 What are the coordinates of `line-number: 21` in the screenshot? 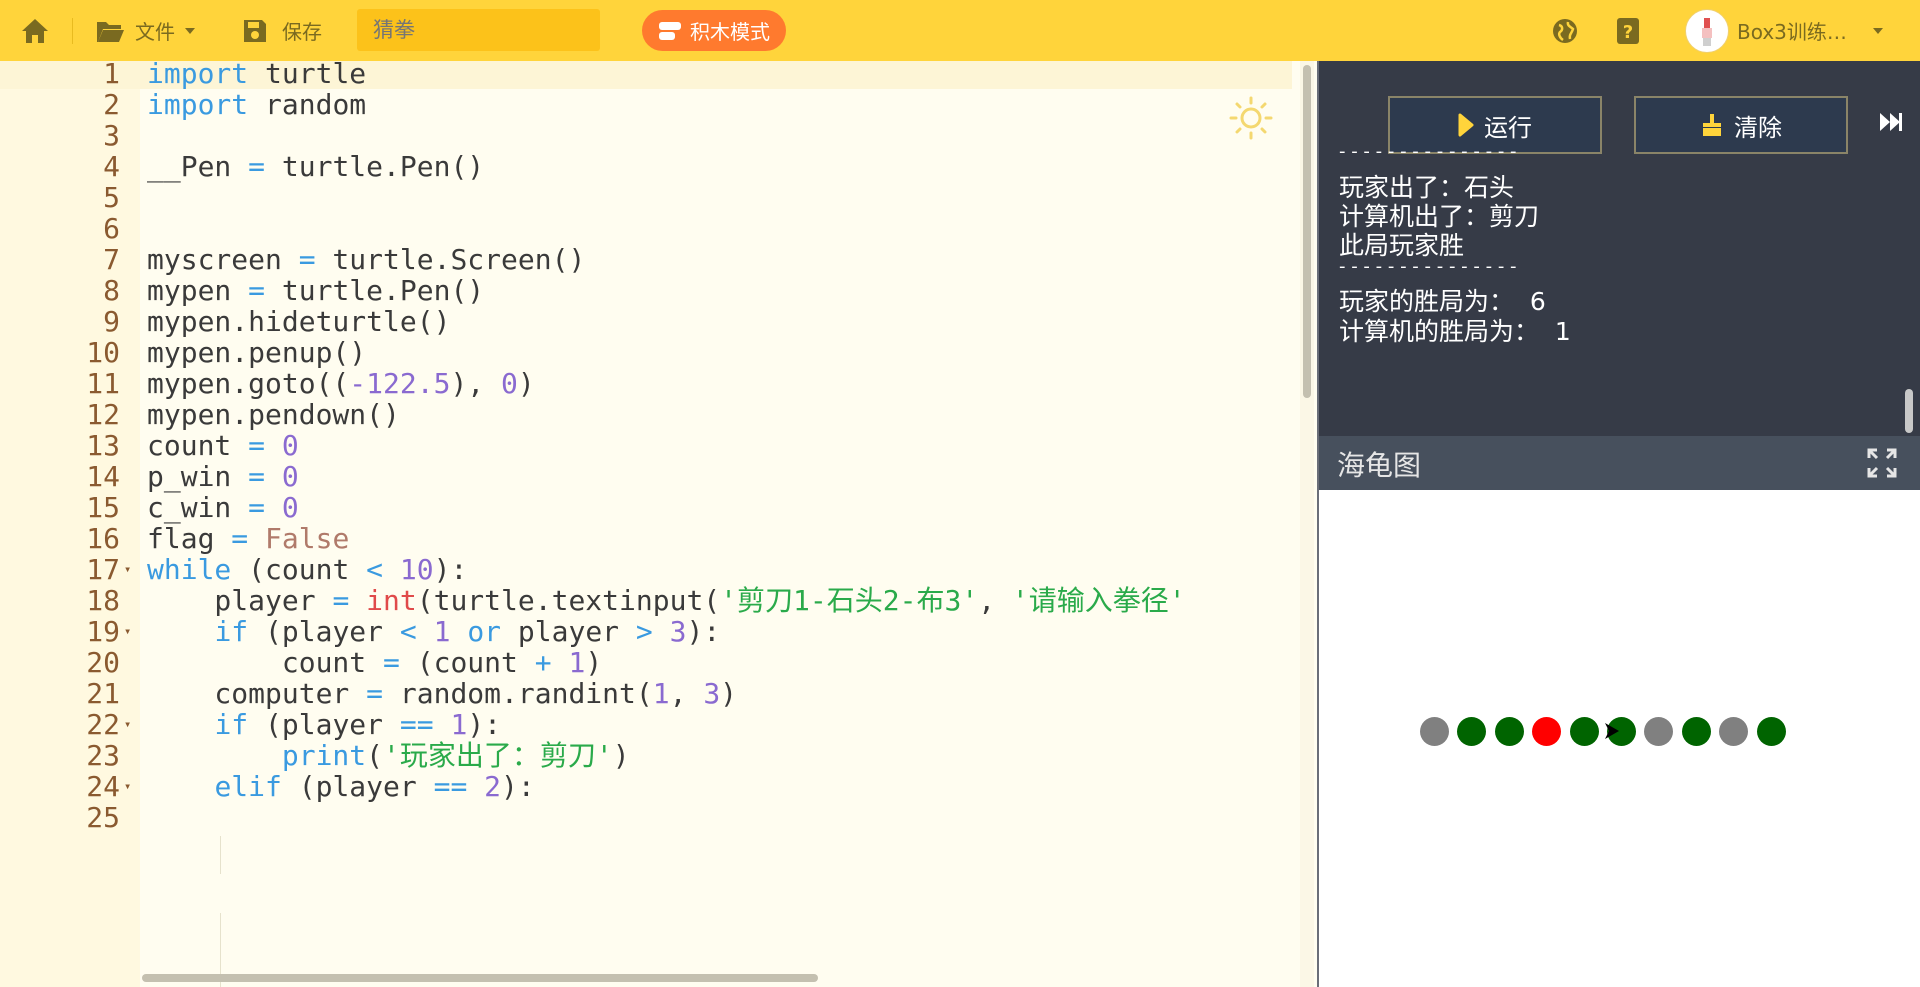 It's located at (103, 693).